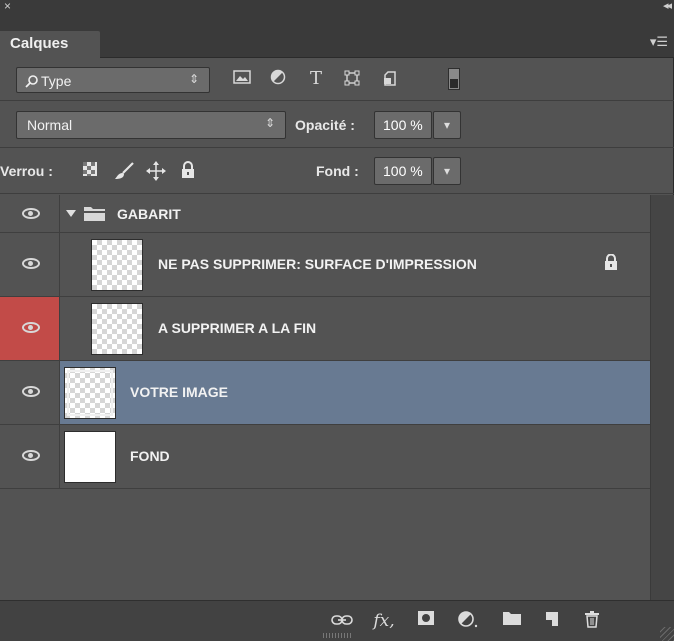 This screenshot has height=641, width=678. I want to click on layer-thumbnail-white, so click(90, 457).